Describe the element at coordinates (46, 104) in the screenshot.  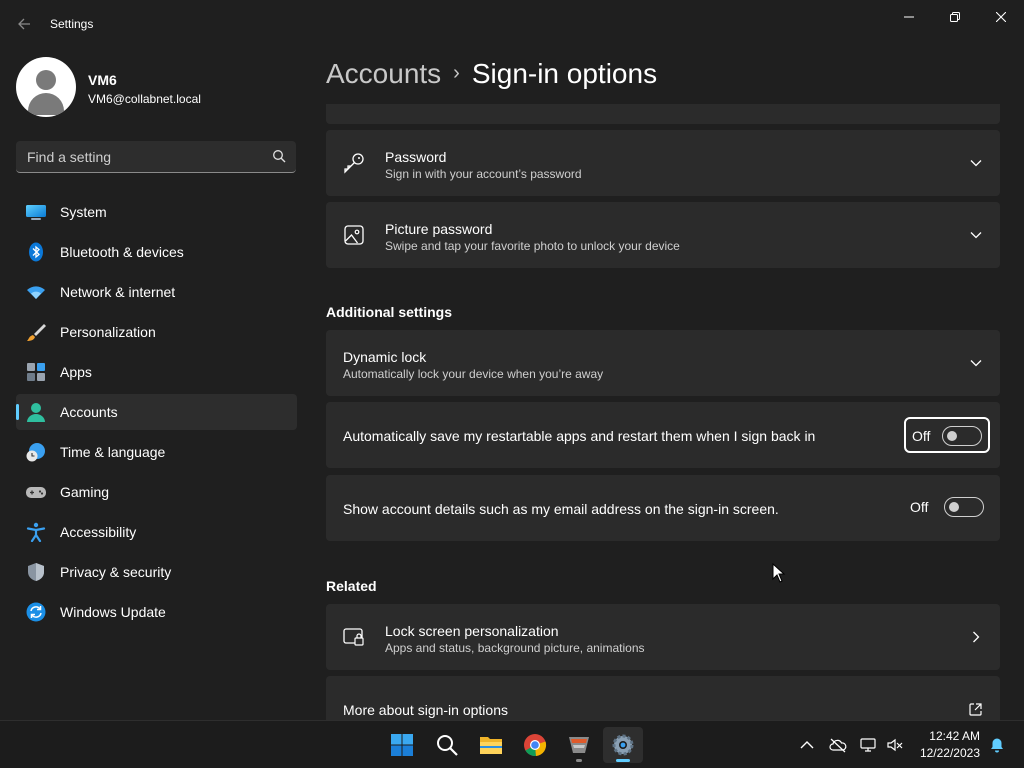
I see `avatar-body` at that location.